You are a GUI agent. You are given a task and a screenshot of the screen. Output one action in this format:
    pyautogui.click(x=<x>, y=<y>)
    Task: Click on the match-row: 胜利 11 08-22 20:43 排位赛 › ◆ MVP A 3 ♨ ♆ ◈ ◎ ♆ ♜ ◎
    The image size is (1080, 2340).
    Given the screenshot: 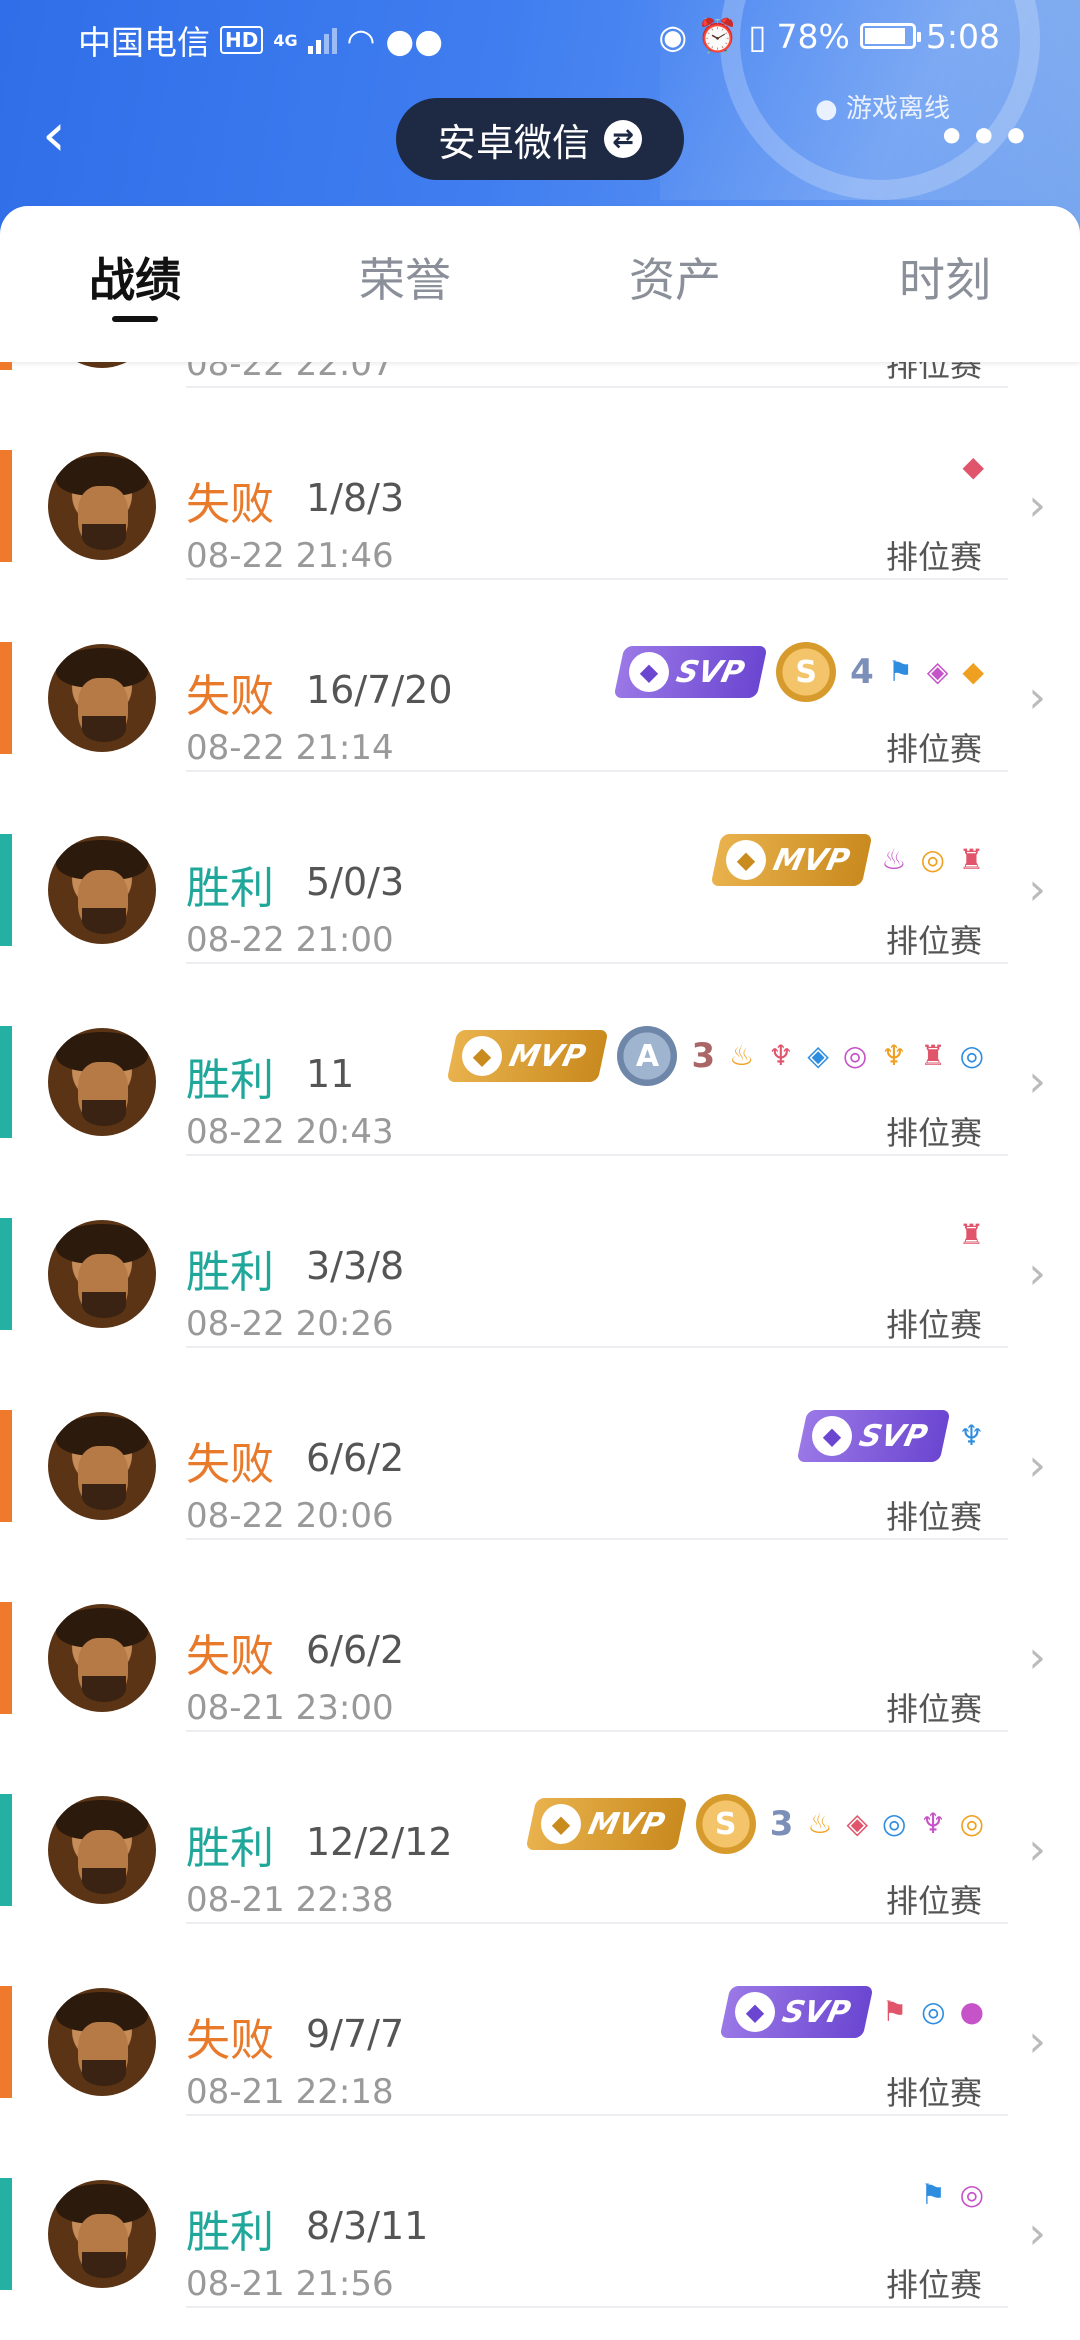 What is the action you would take?
    pyautogui.click(x=540, y=1060)
    